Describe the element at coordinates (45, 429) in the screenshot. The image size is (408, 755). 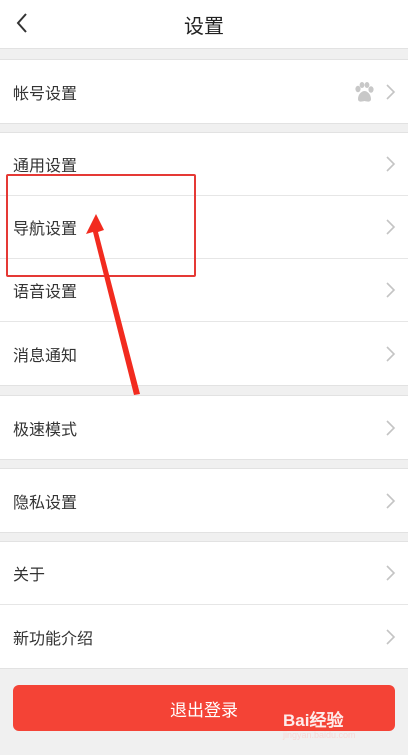
I see `settings-item-label: 极速模式` at that location.